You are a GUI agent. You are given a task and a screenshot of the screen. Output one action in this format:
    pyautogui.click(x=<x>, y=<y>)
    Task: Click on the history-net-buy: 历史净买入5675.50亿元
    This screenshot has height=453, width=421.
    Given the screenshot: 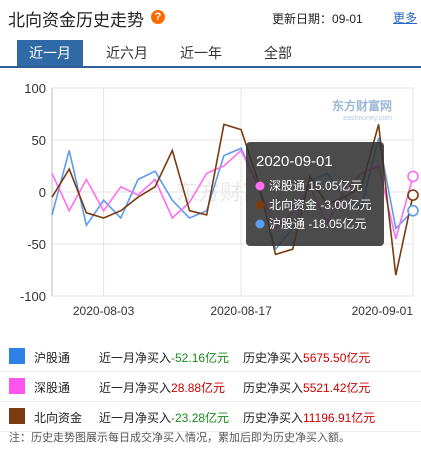 What is the action you would take?
    pyautogui.click(x=306, y=357)
    